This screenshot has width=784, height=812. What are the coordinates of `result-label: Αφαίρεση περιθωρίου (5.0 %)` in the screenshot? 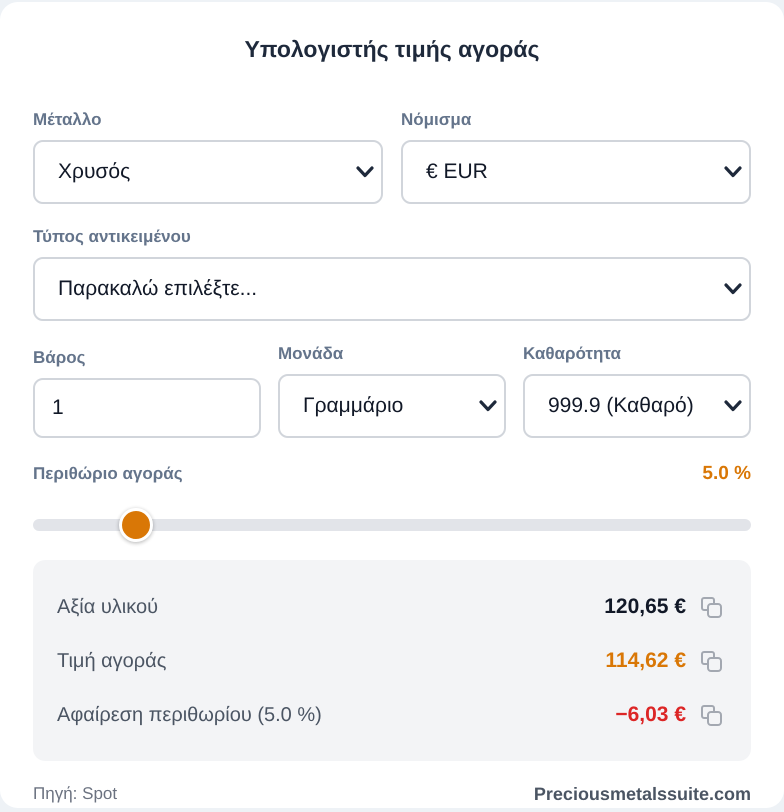 It's located at (189, 715).